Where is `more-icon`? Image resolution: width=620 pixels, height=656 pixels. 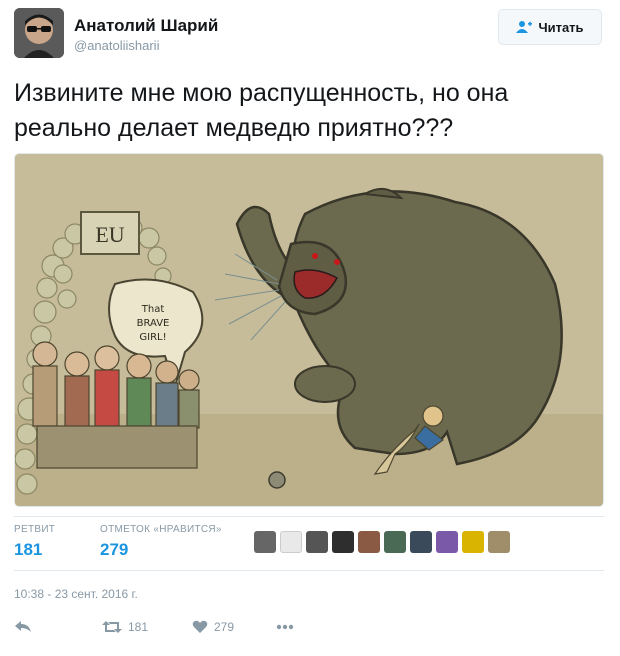 more-icon is located at coordinates (285, 627).